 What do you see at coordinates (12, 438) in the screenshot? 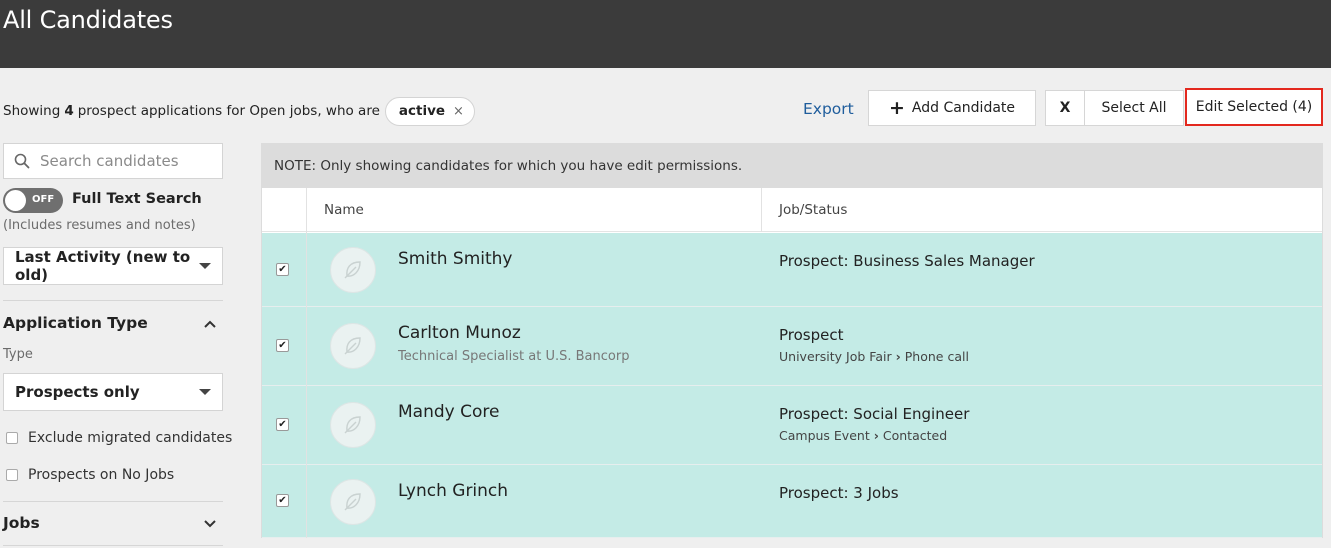
I see `exclude-migrated-checkbox` at bounding box center [12, 438].